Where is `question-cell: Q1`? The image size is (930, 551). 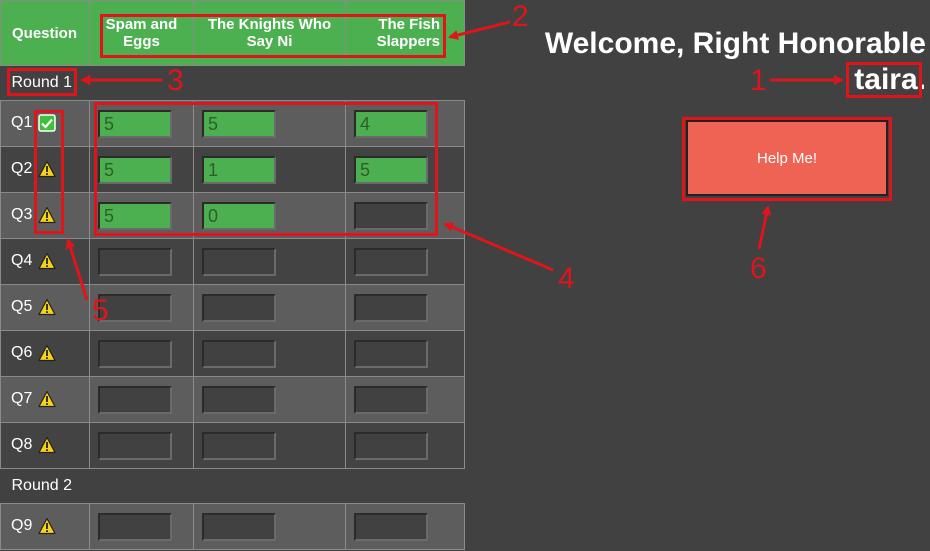 question-cell: Q1 is located at coordinates (45, 123).